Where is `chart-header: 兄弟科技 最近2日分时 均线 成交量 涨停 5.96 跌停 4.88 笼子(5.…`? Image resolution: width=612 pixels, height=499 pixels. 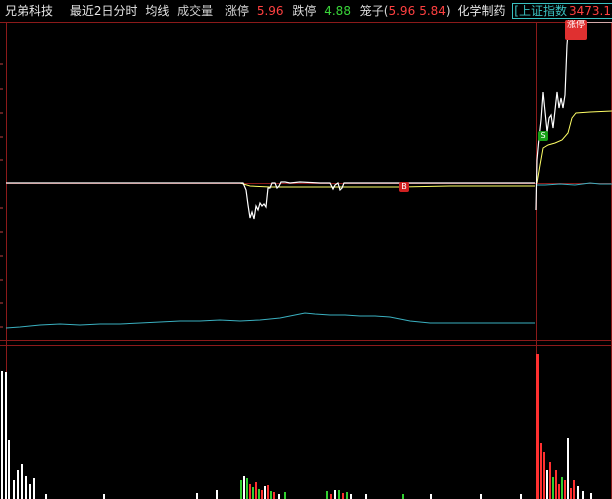
chart-header: 兄弟科技 最近2日分时 均线 成交量 涨停 5.96 跌停 4.88 笼子(5.… is located at coordinates (306, 11).